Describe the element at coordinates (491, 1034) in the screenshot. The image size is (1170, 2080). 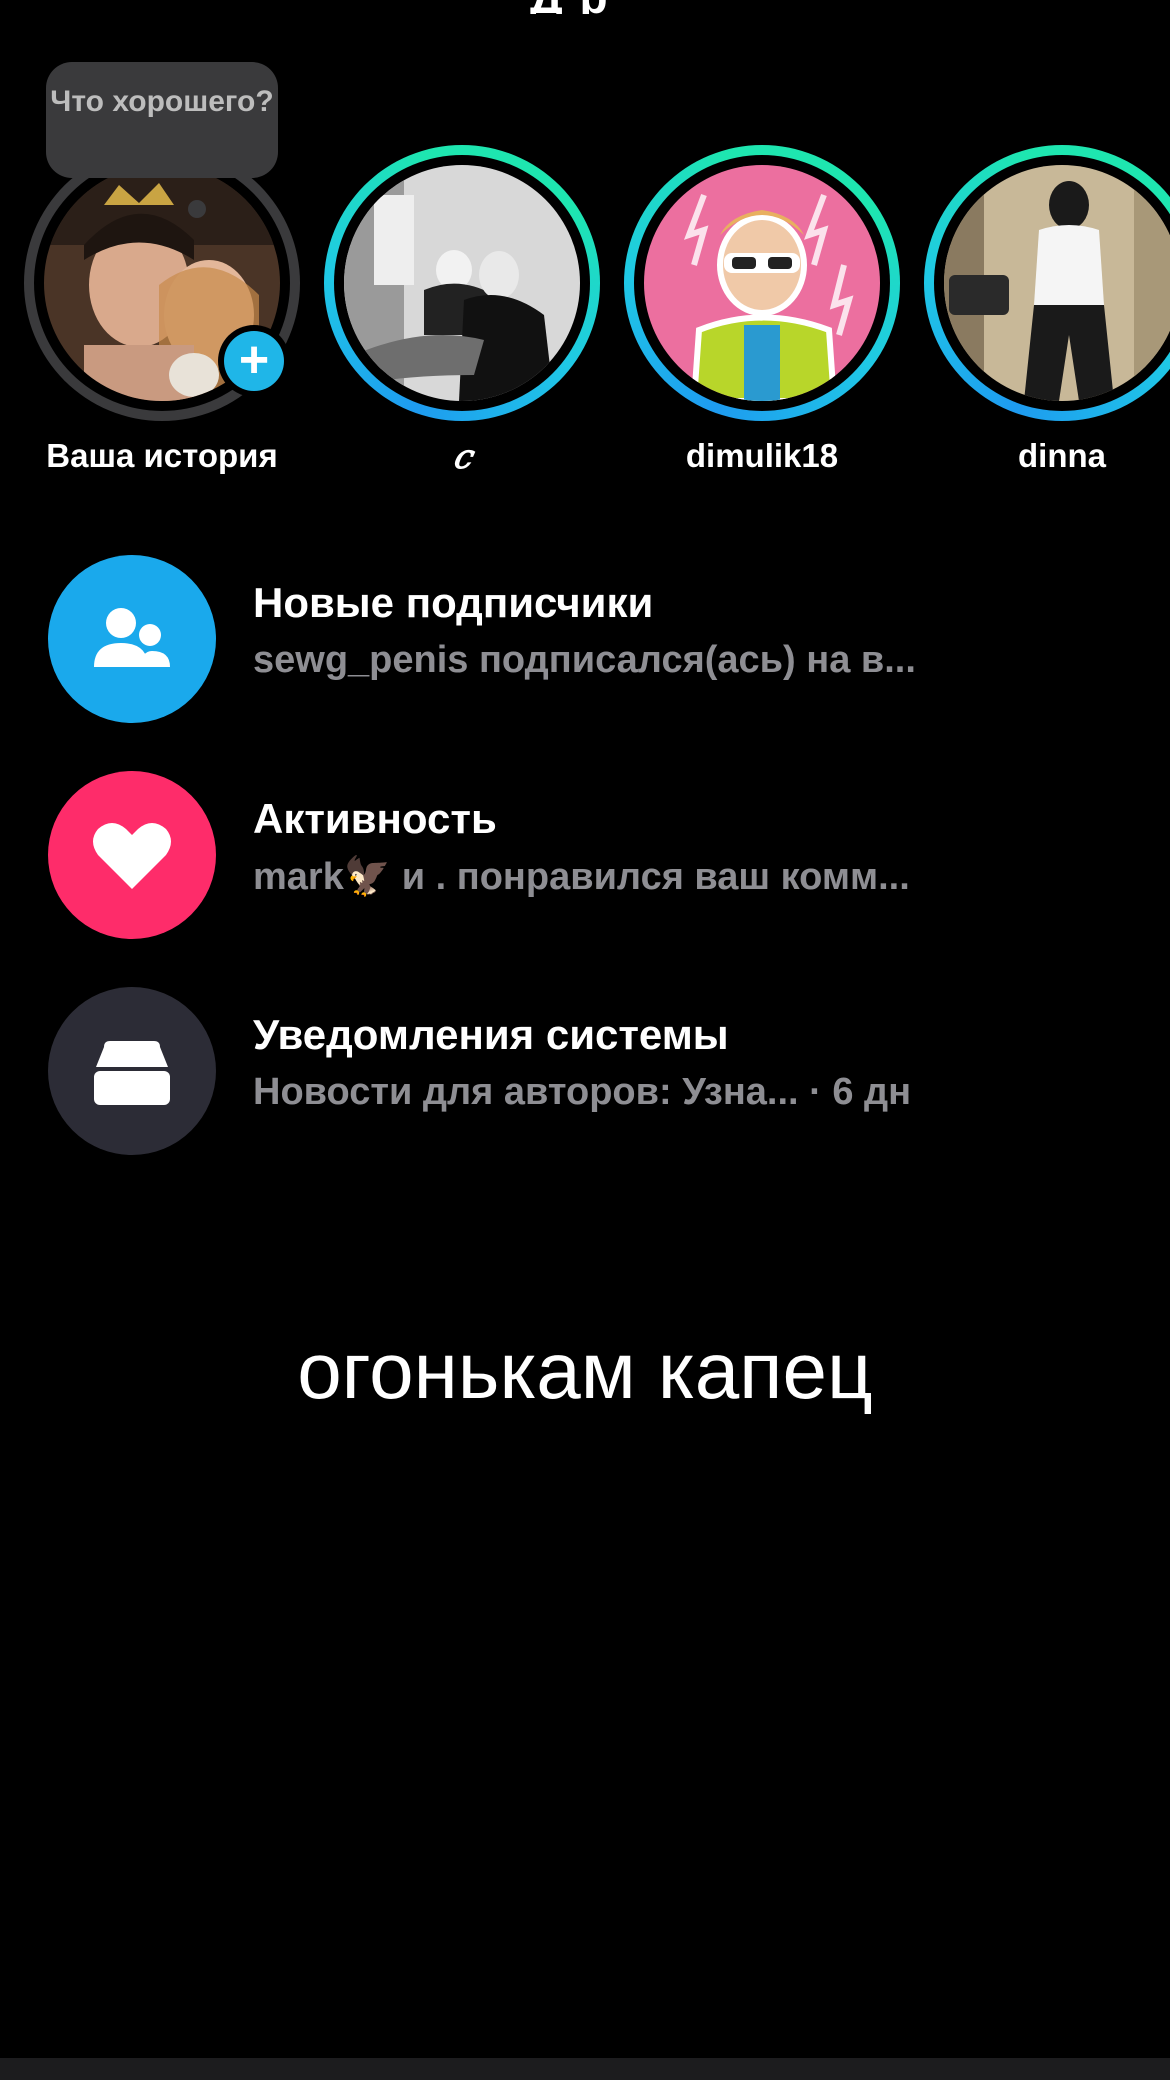
I see `notification-title: Уведомления системы` at that location.